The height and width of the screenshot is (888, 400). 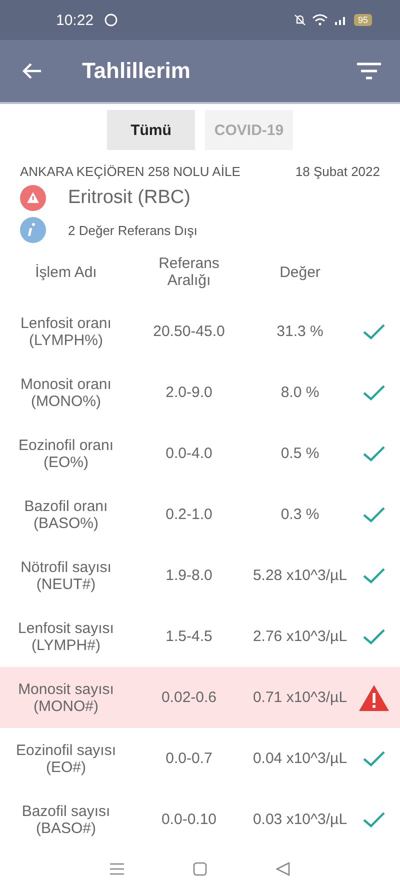 I want to click on screen-title: Tahlillerim, so click(x=137, y=71).